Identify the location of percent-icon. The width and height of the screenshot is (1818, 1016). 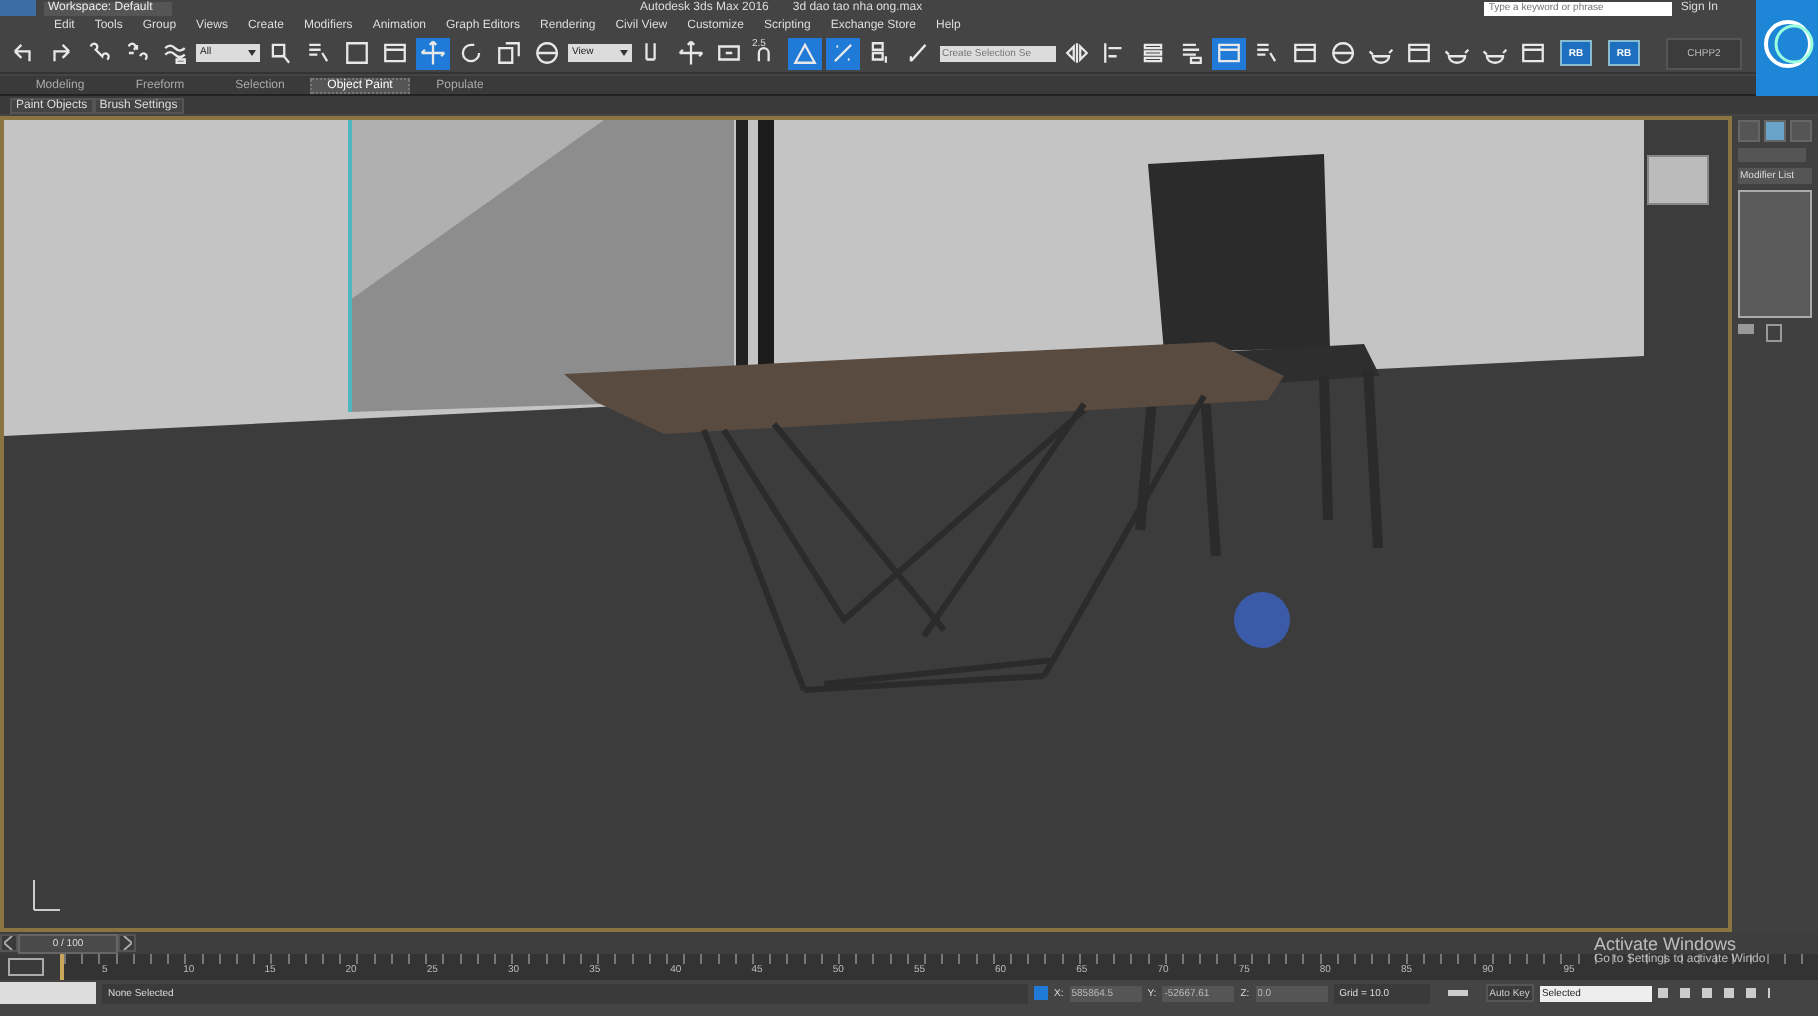
(843, 53).